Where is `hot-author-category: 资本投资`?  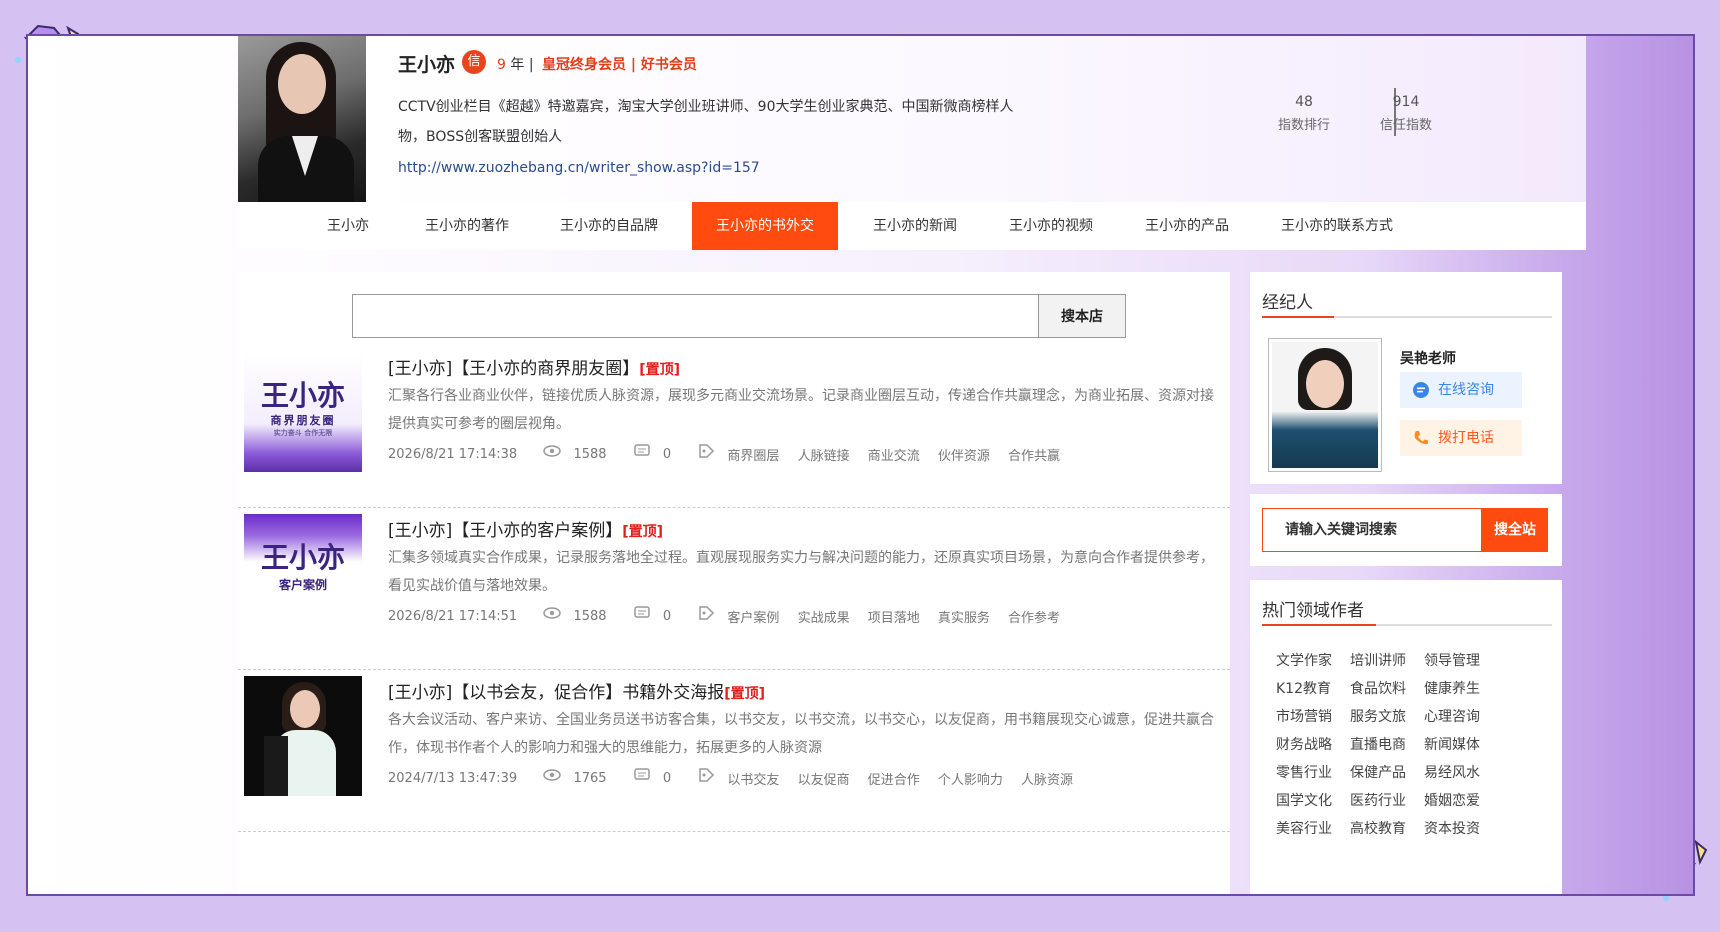
hot-author-category: 资本投资 is located at coordinates (1452, 828).